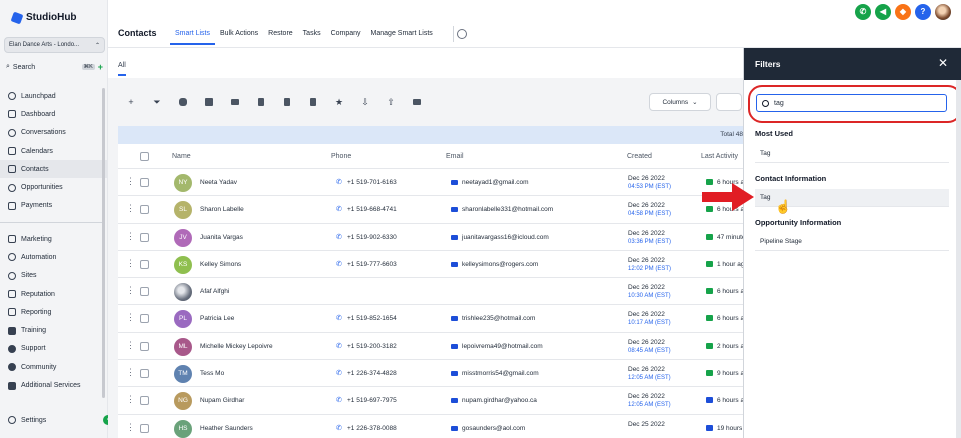  Describe the element at coordinates (54, 349) in the screenshot. I see `sidebar-item-support: Support` at that location.